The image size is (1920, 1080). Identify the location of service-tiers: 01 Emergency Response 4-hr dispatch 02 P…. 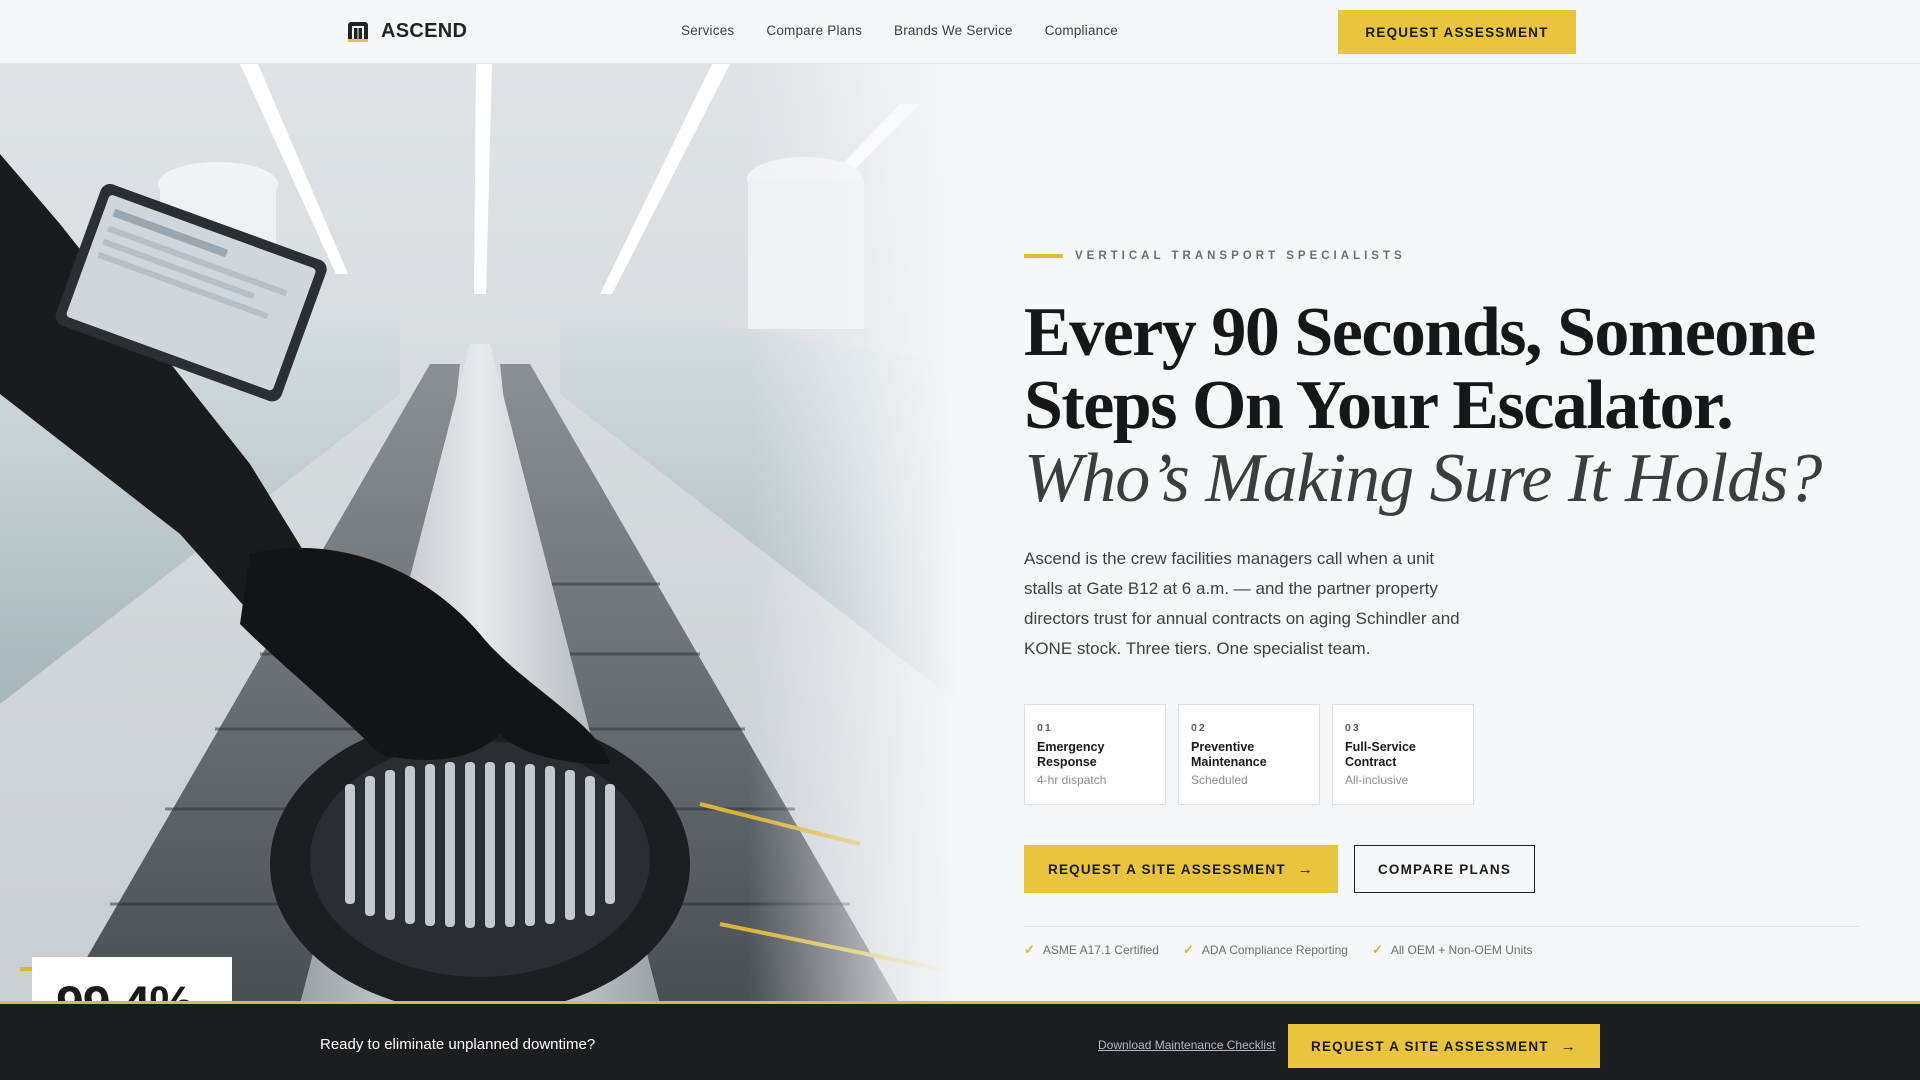
(1249, 754).